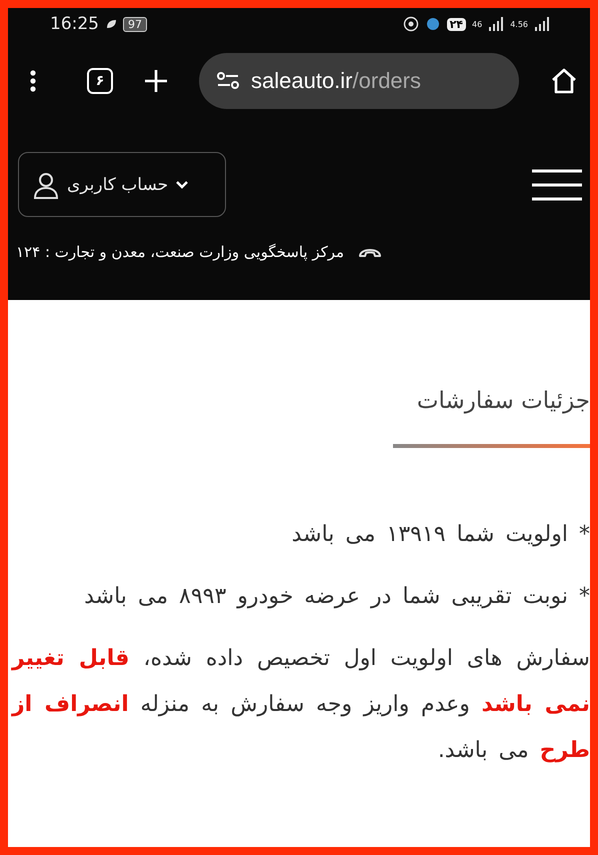 The height and width of the screenshot is (855, 598). I want to click on account-button: حساب کاربری, so click(122, 184).